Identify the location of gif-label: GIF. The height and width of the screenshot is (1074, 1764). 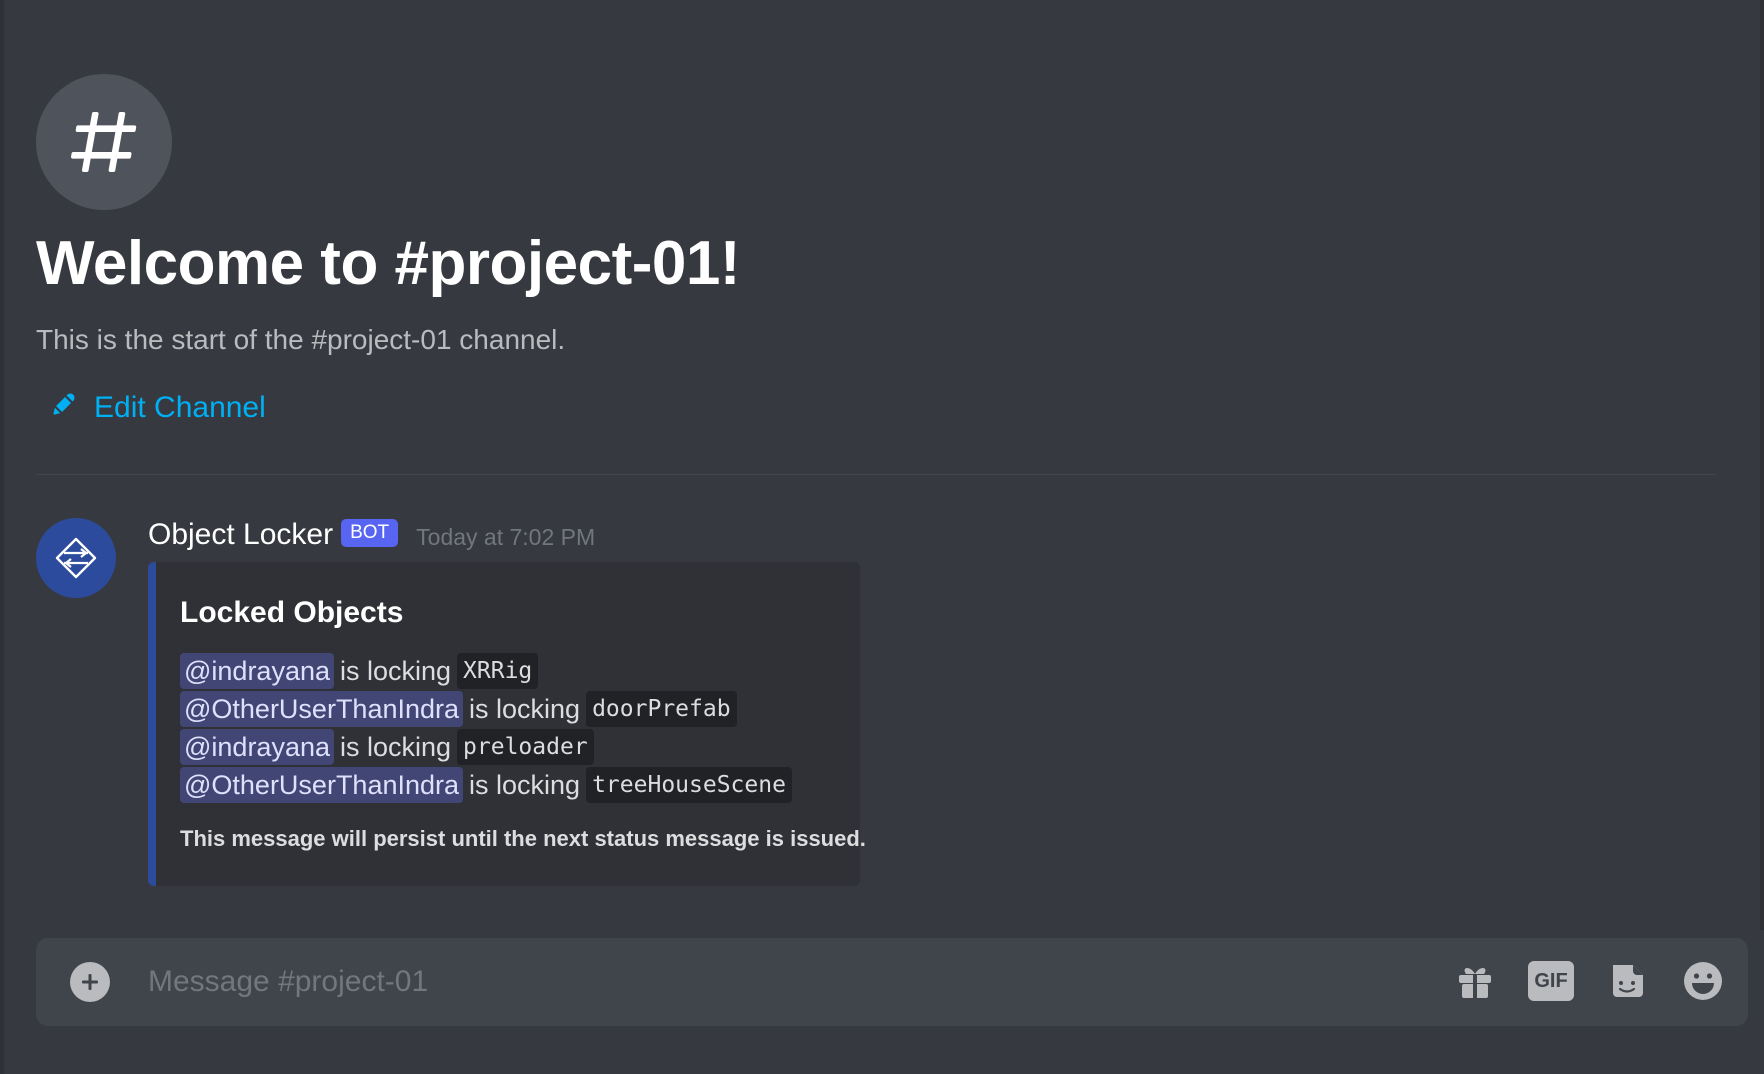
(1551, 981).